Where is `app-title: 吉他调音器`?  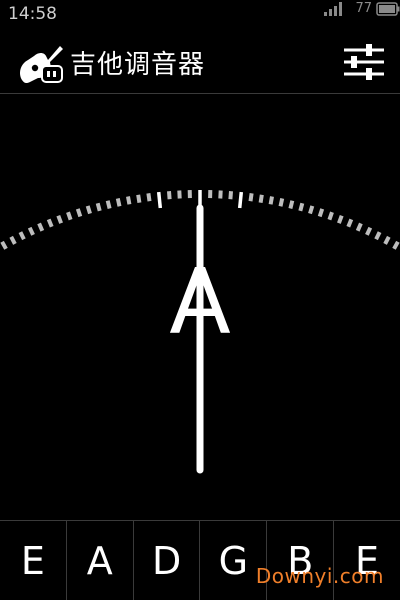
app-title: 吉他调音器 is located at coordinates (138, 65).